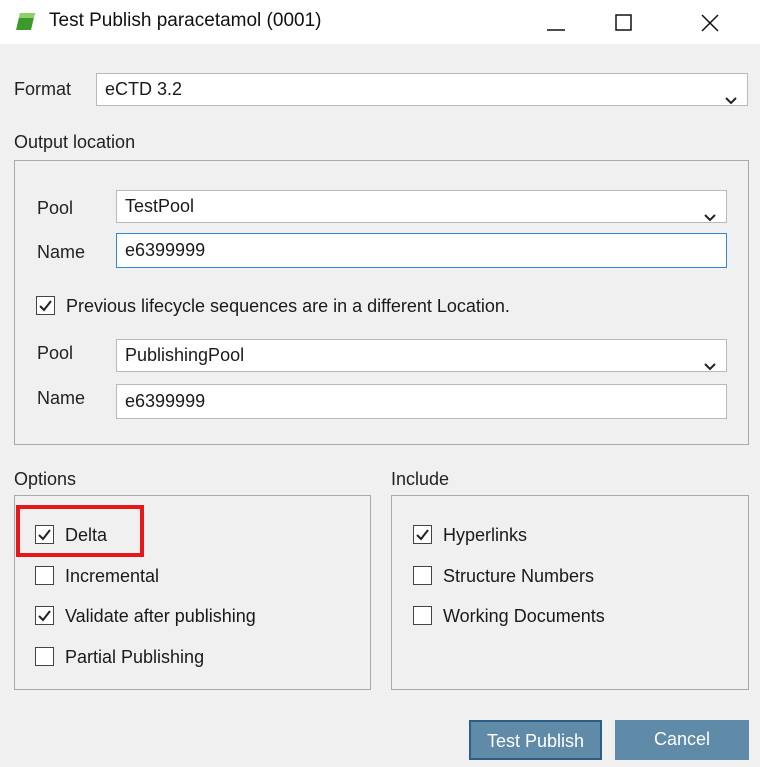 The image size is (760, 767). What do you see at coordinates (185, 355) in the screenshot?
I see `previous-pool-value: PublishingPool` at bounding box center [185, 355].